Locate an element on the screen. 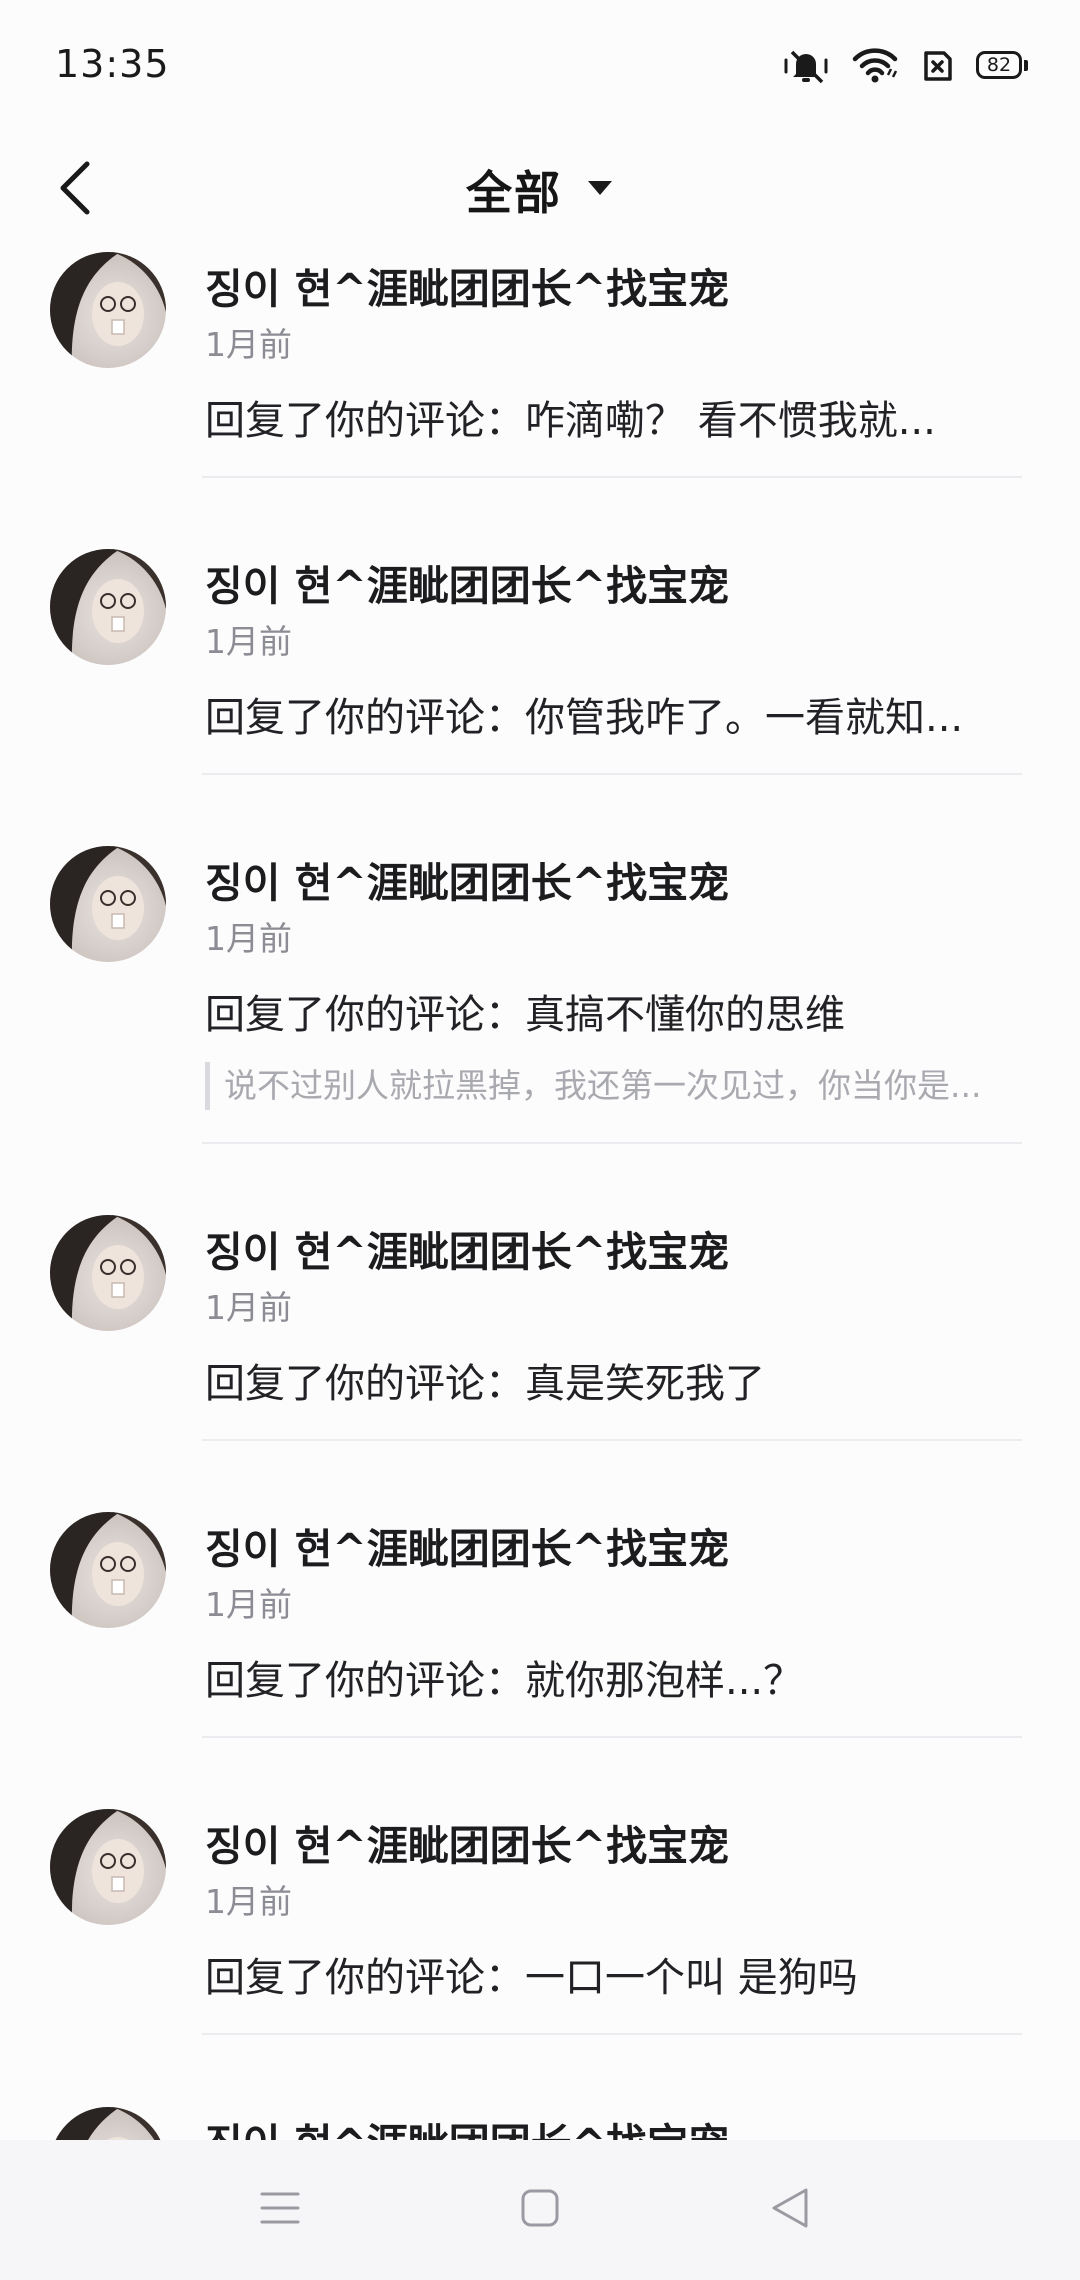  notification-item: 징이 현^涯眦团团长^找宝宠 1月前 回复了你的评论：真是笑死我了 is located at coordinates (540, 1328).